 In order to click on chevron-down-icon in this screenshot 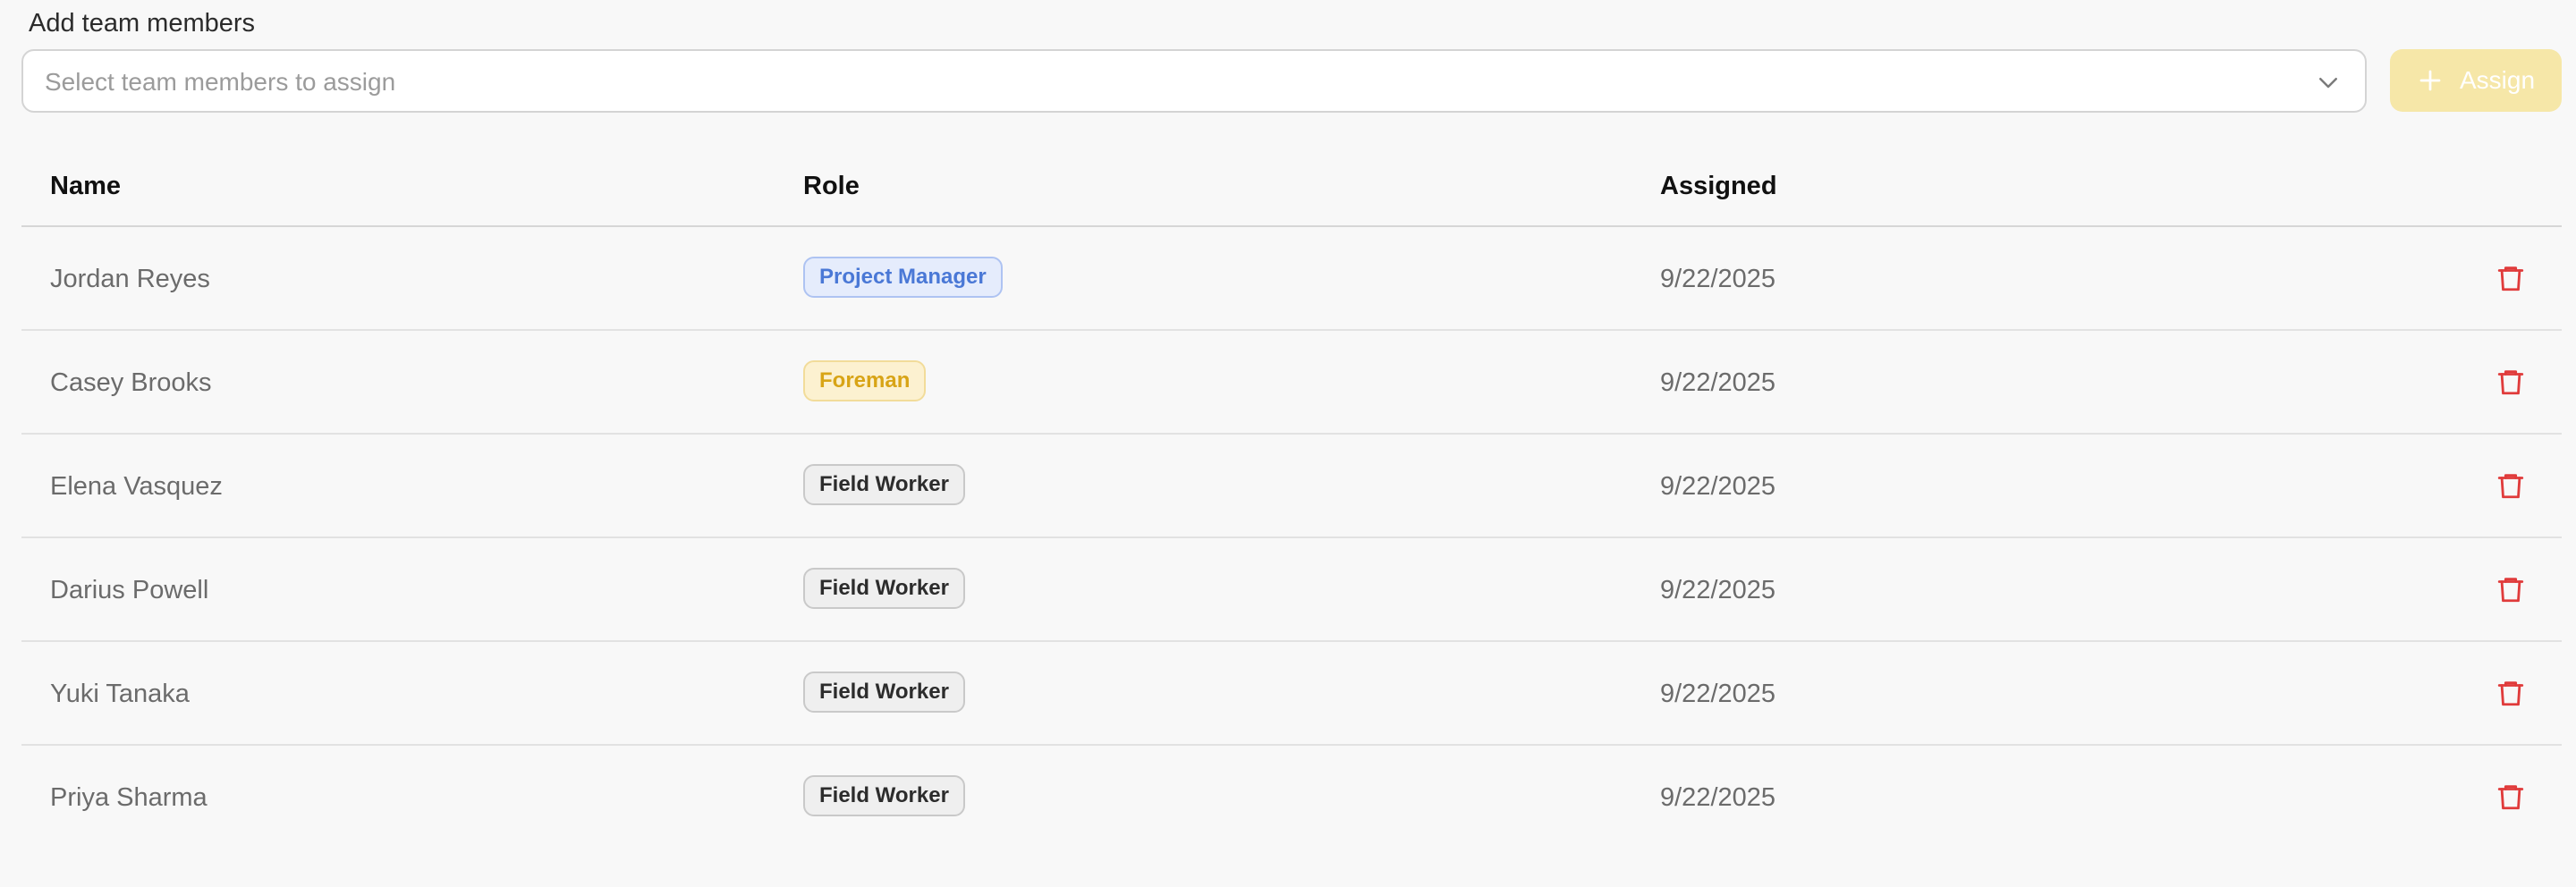, I will do `click(2328, 83)`.